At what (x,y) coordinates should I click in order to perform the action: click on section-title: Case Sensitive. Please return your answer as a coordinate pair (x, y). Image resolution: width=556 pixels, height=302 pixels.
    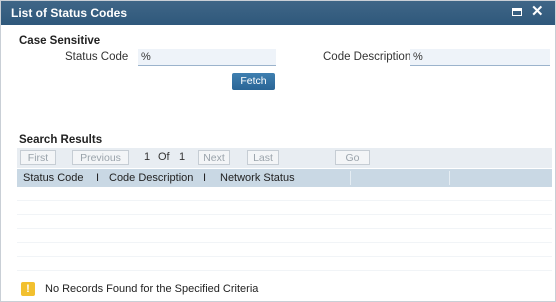
    Looking at the image, I should click on (60, 41).